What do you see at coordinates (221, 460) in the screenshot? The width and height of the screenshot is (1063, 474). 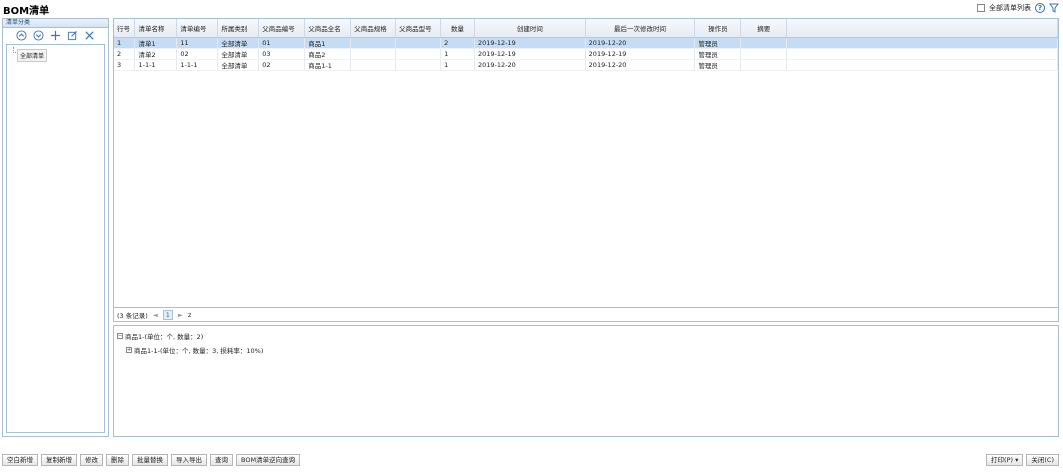 I see `query-button: 查询` at bounding box center [221, 460].